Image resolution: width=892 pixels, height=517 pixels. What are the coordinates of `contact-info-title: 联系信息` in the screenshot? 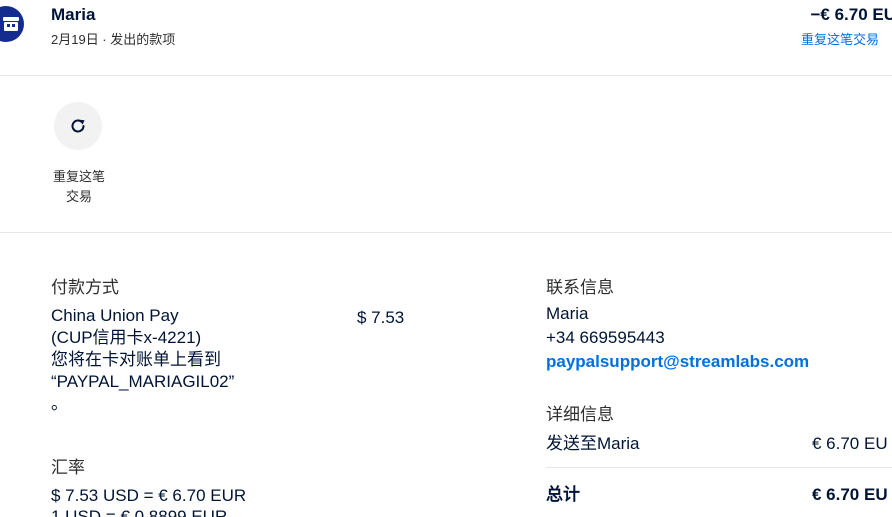 It's located at (580, 287).